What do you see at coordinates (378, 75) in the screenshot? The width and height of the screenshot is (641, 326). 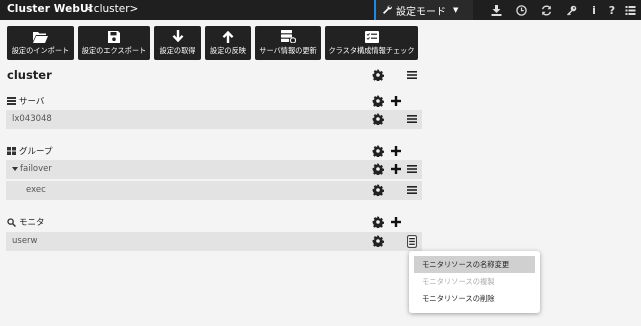 I see `cluster-settings-gear-icon` at bounding box center [378, 75].